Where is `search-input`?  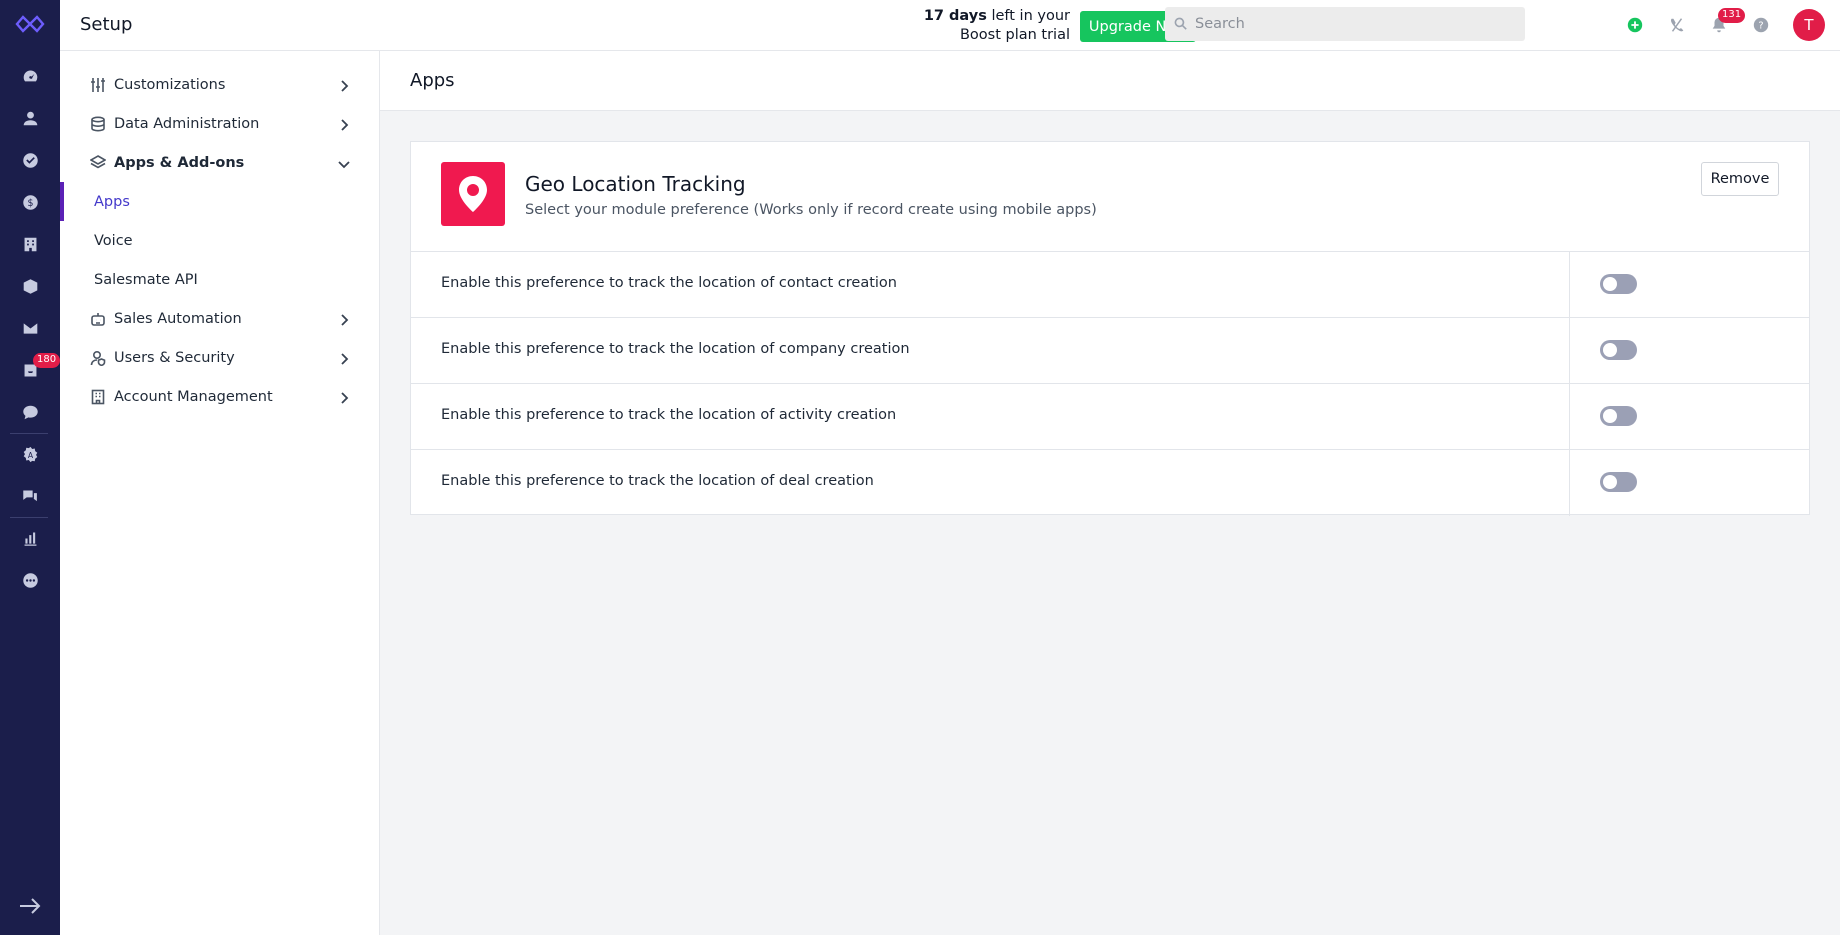
search-input is located at coordinates (1355, 24).